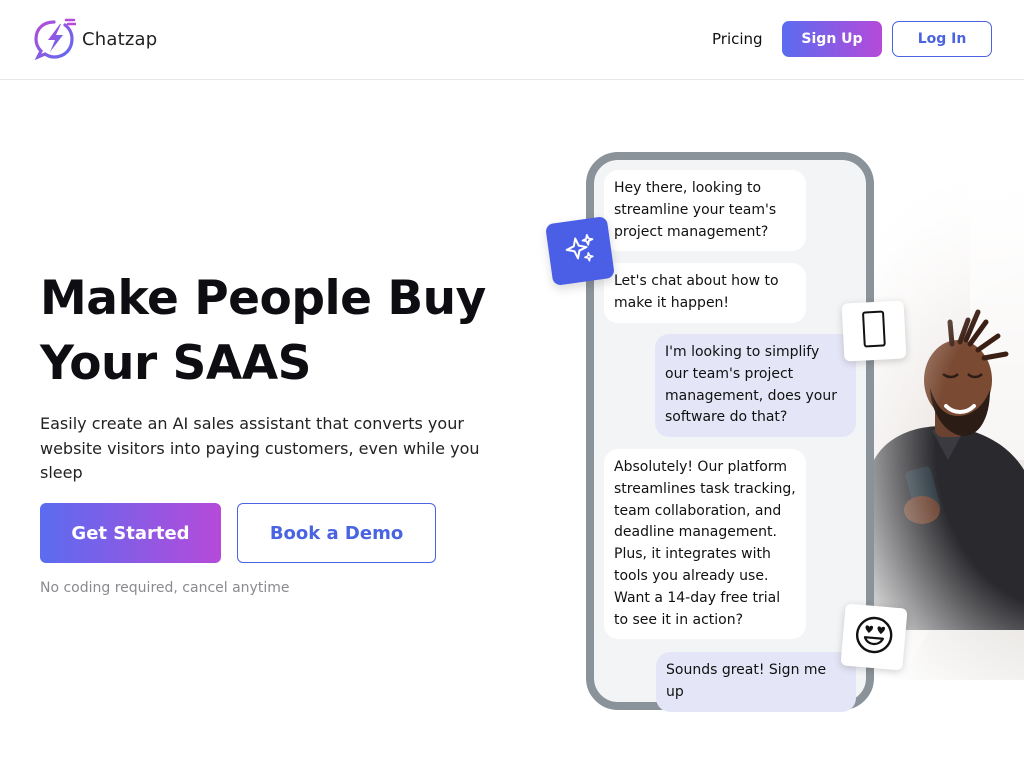  Describe the element at coordinates (832, 39) in the screenshot. I see `sign-up-button: Sign Up` at that location.